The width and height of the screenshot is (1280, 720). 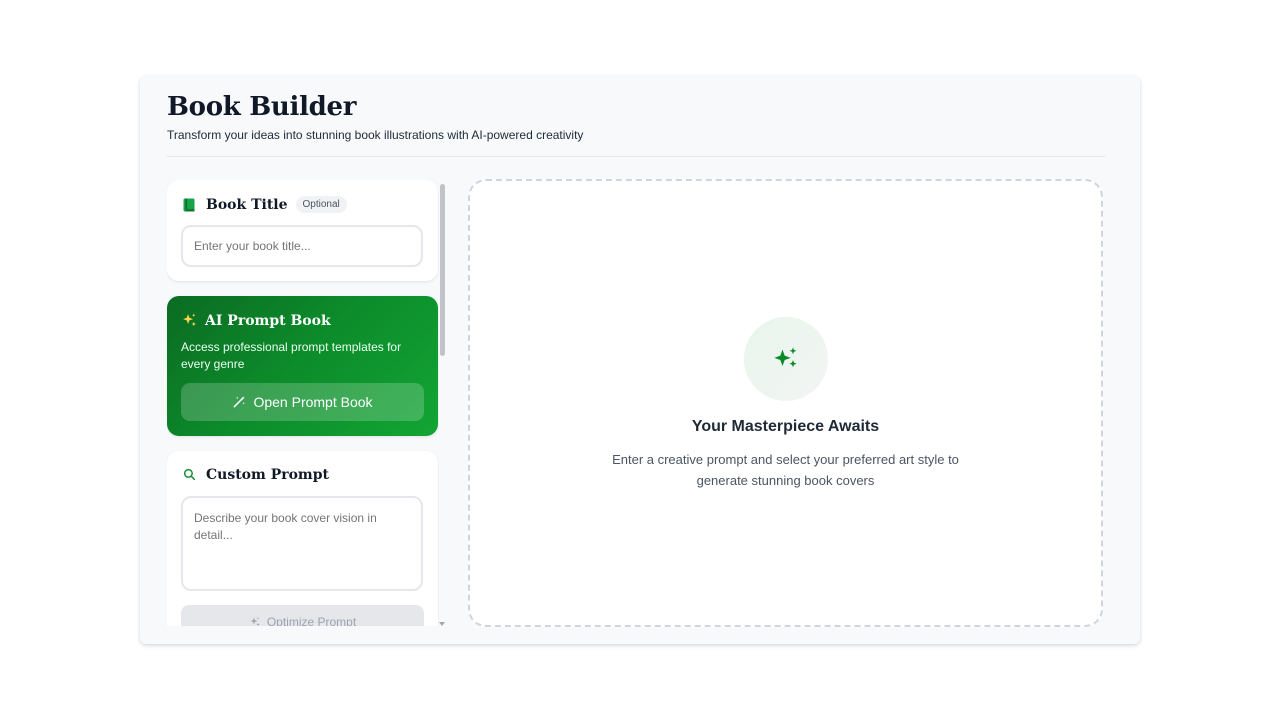 What do you see at coordinates (268, 320) in the screenshot?
I see `prompt-book-title: AI Prompt Book` at bounding box center [268, 320].